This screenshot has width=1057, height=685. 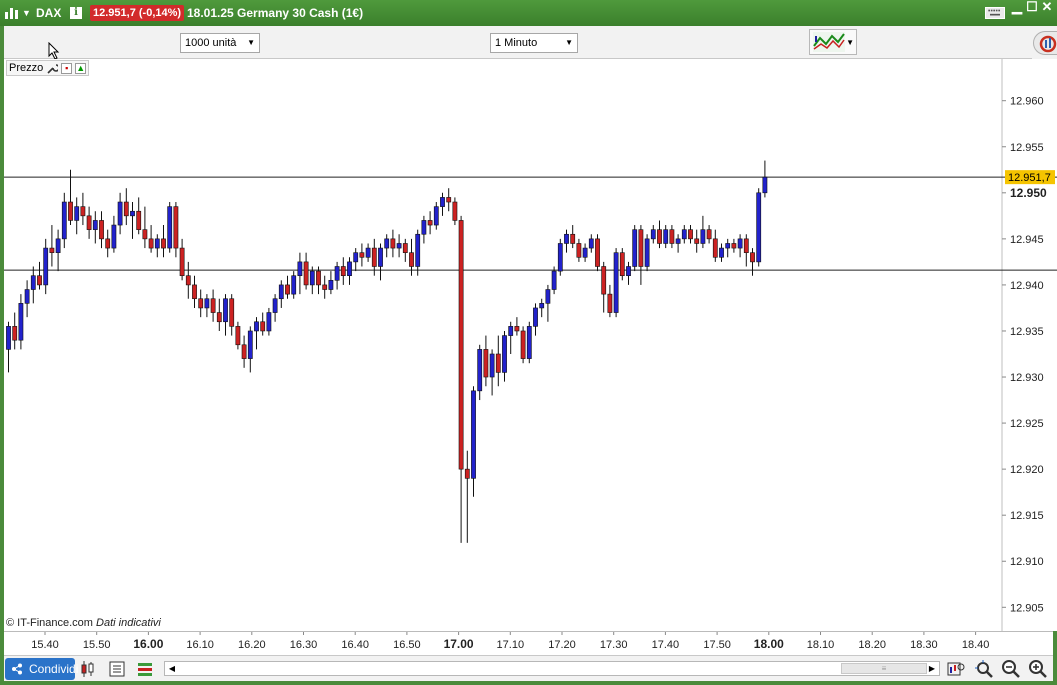 What do you see at coordinates (995, 13) in the screenshot?
I see `keyboard-icon` at bounding box center [995, 13].